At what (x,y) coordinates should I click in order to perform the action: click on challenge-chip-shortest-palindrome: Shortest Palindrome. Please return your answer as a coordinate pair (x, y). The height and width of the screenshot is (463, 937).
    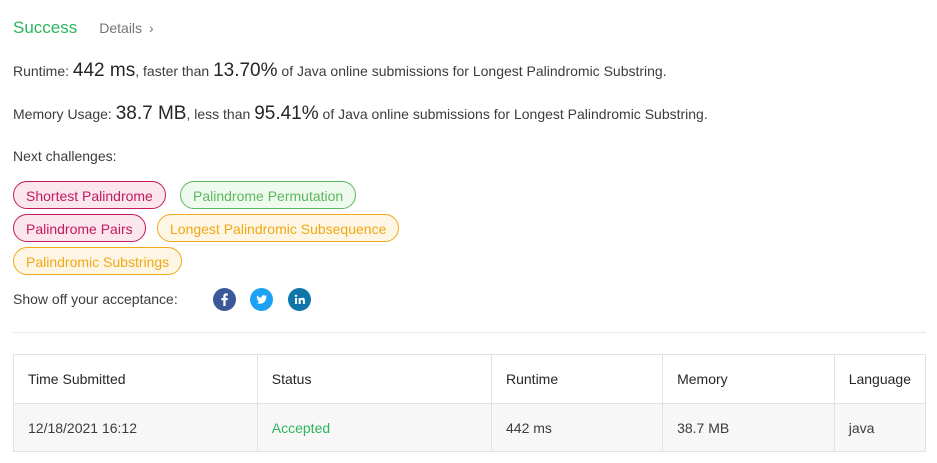
    Looking at the image, I should click on (89, 195).